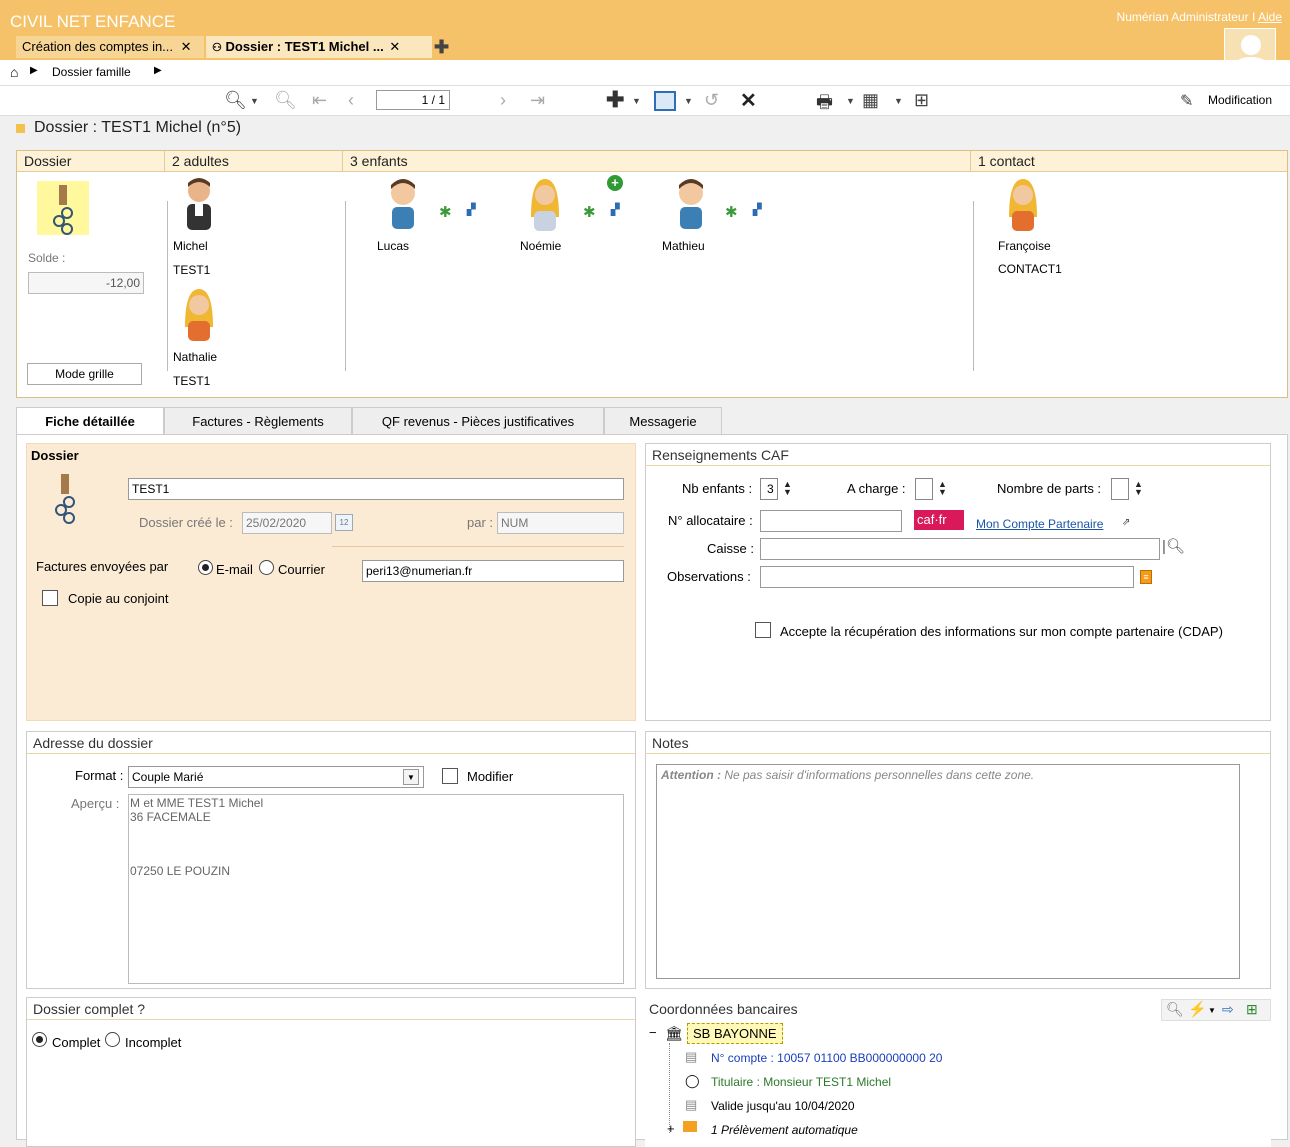 Image resolution: width=1290 pixels, height=1147 pixels. What do you see at coordinates (110, 47) in the screenshot?
I see `tab-creation-comptes: Création des comptes in... ✕` at bounding box center [110, 47].